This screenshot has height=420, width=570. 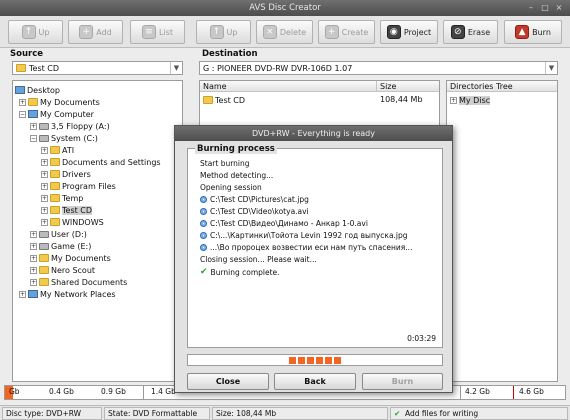 I want to click on create-button: + Create, so click(x=346, y=32).